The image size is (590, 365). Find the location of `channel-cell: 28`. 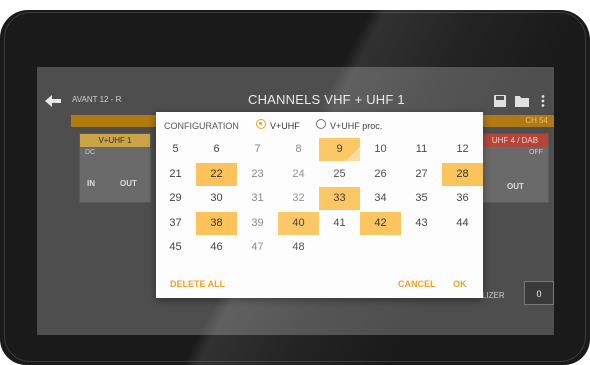

channel-cell: 28 is located at coordinates (462, 174).